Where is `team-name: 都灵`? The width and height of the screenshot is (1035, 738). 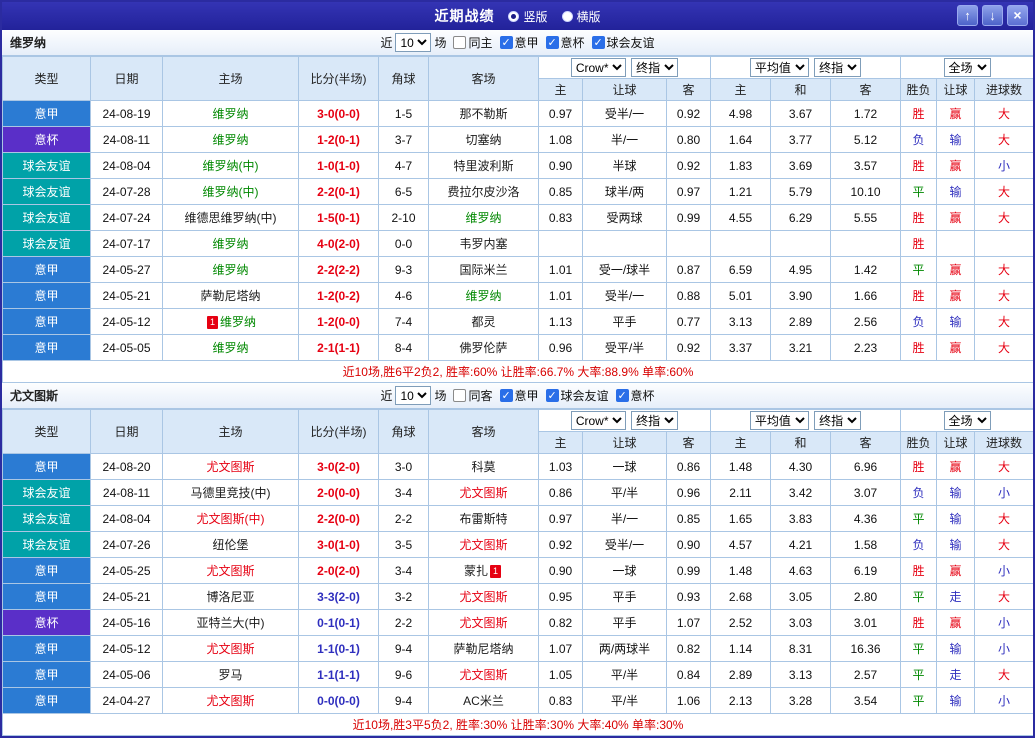
team-name: 都灵 is located at coordinates (483, 322).